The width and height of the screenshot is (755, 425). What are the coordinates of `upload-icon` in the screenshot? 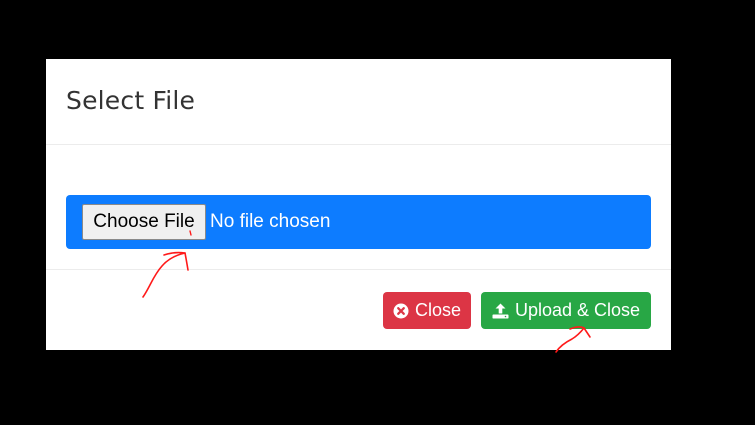 It's located at (500, 311).